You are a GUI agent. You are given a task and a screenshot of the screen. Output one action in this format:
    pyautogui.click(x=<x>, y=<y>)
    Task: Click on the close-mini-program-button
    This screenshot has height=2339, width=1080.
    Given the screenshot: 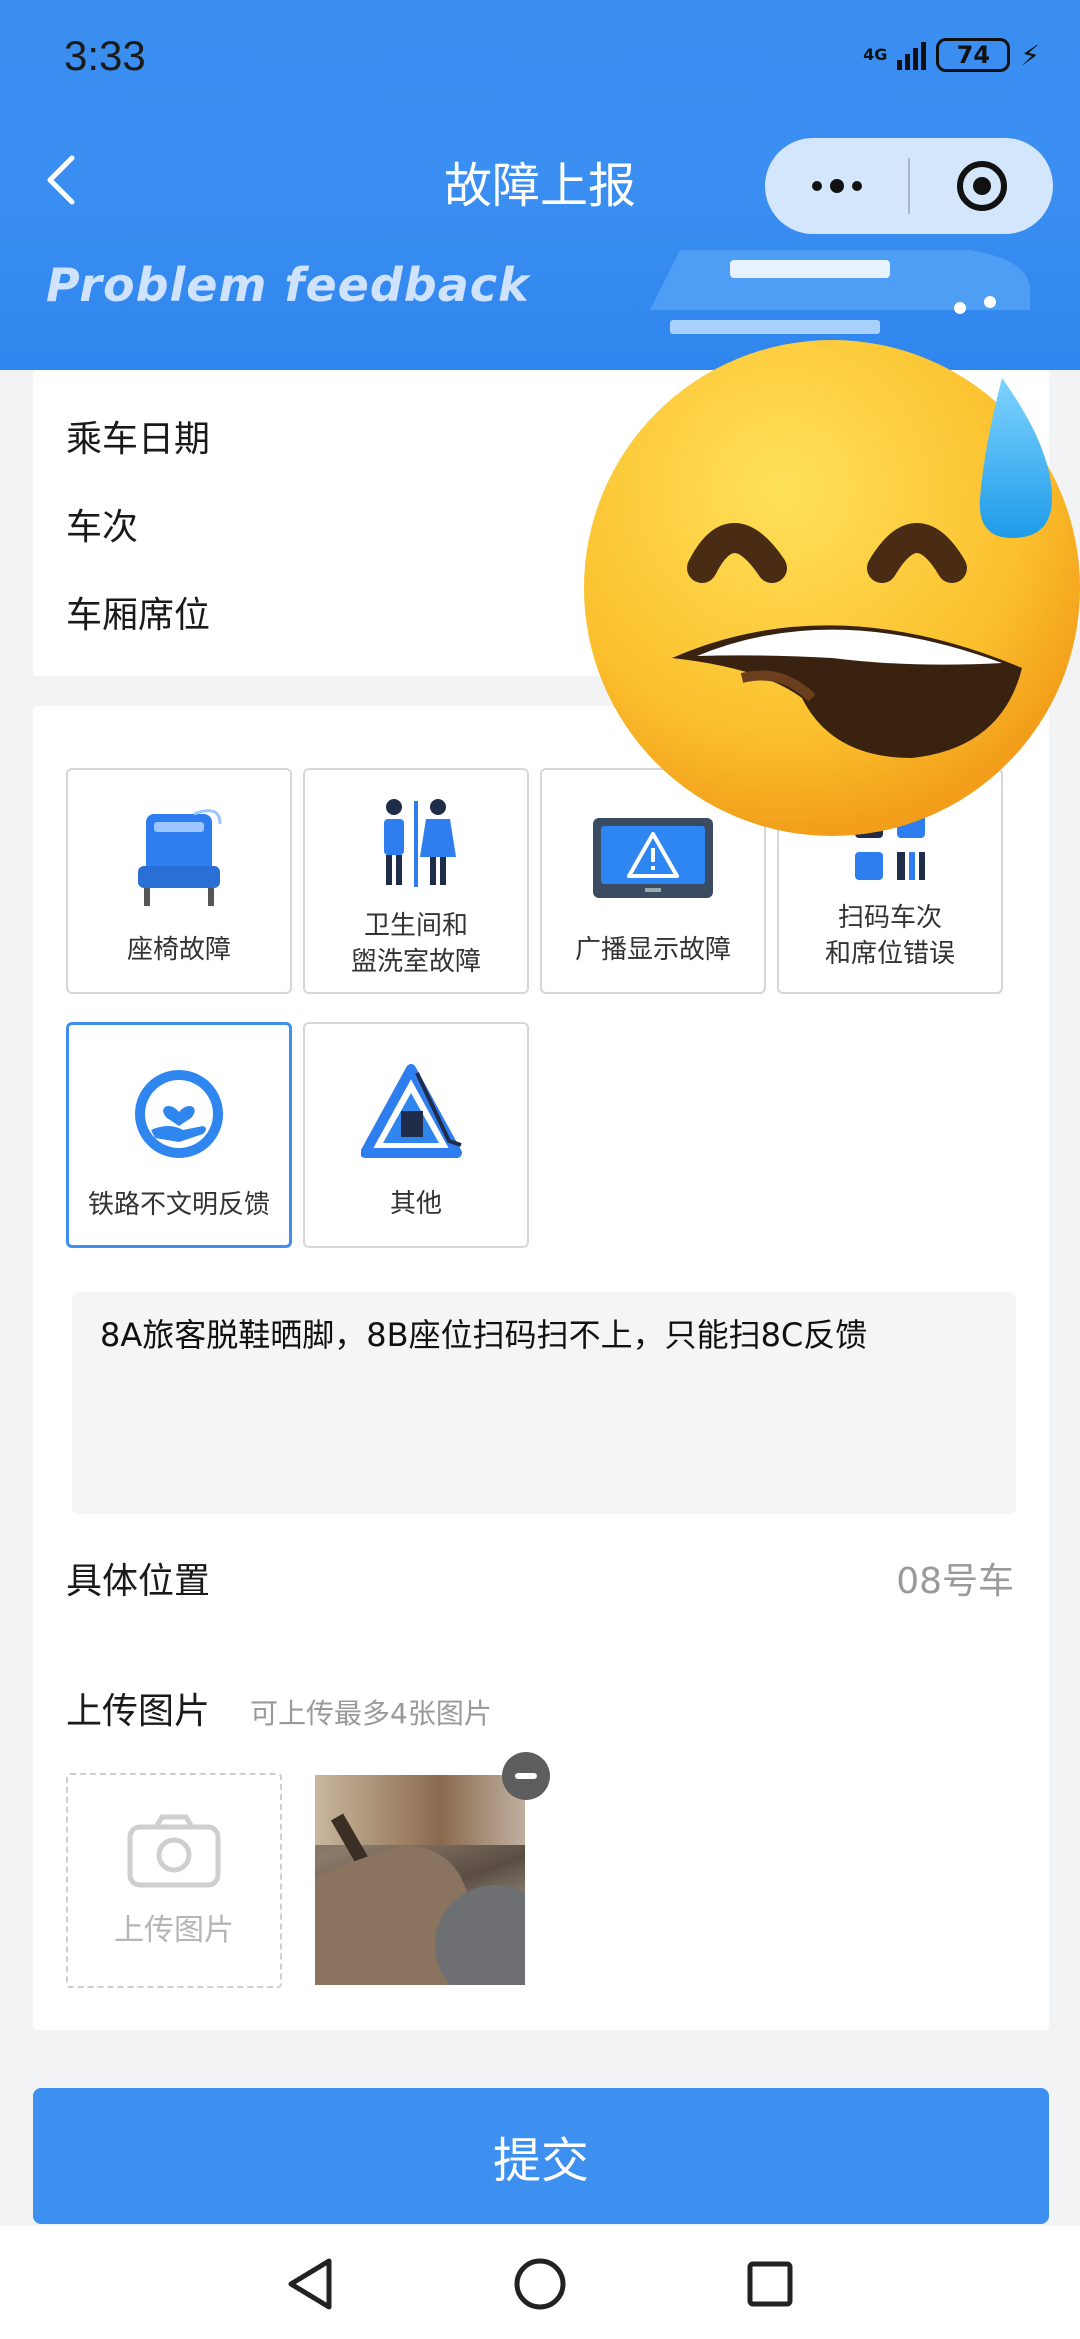 What is the action you would take?
    pyautogui.click(x=981, y=186)
    